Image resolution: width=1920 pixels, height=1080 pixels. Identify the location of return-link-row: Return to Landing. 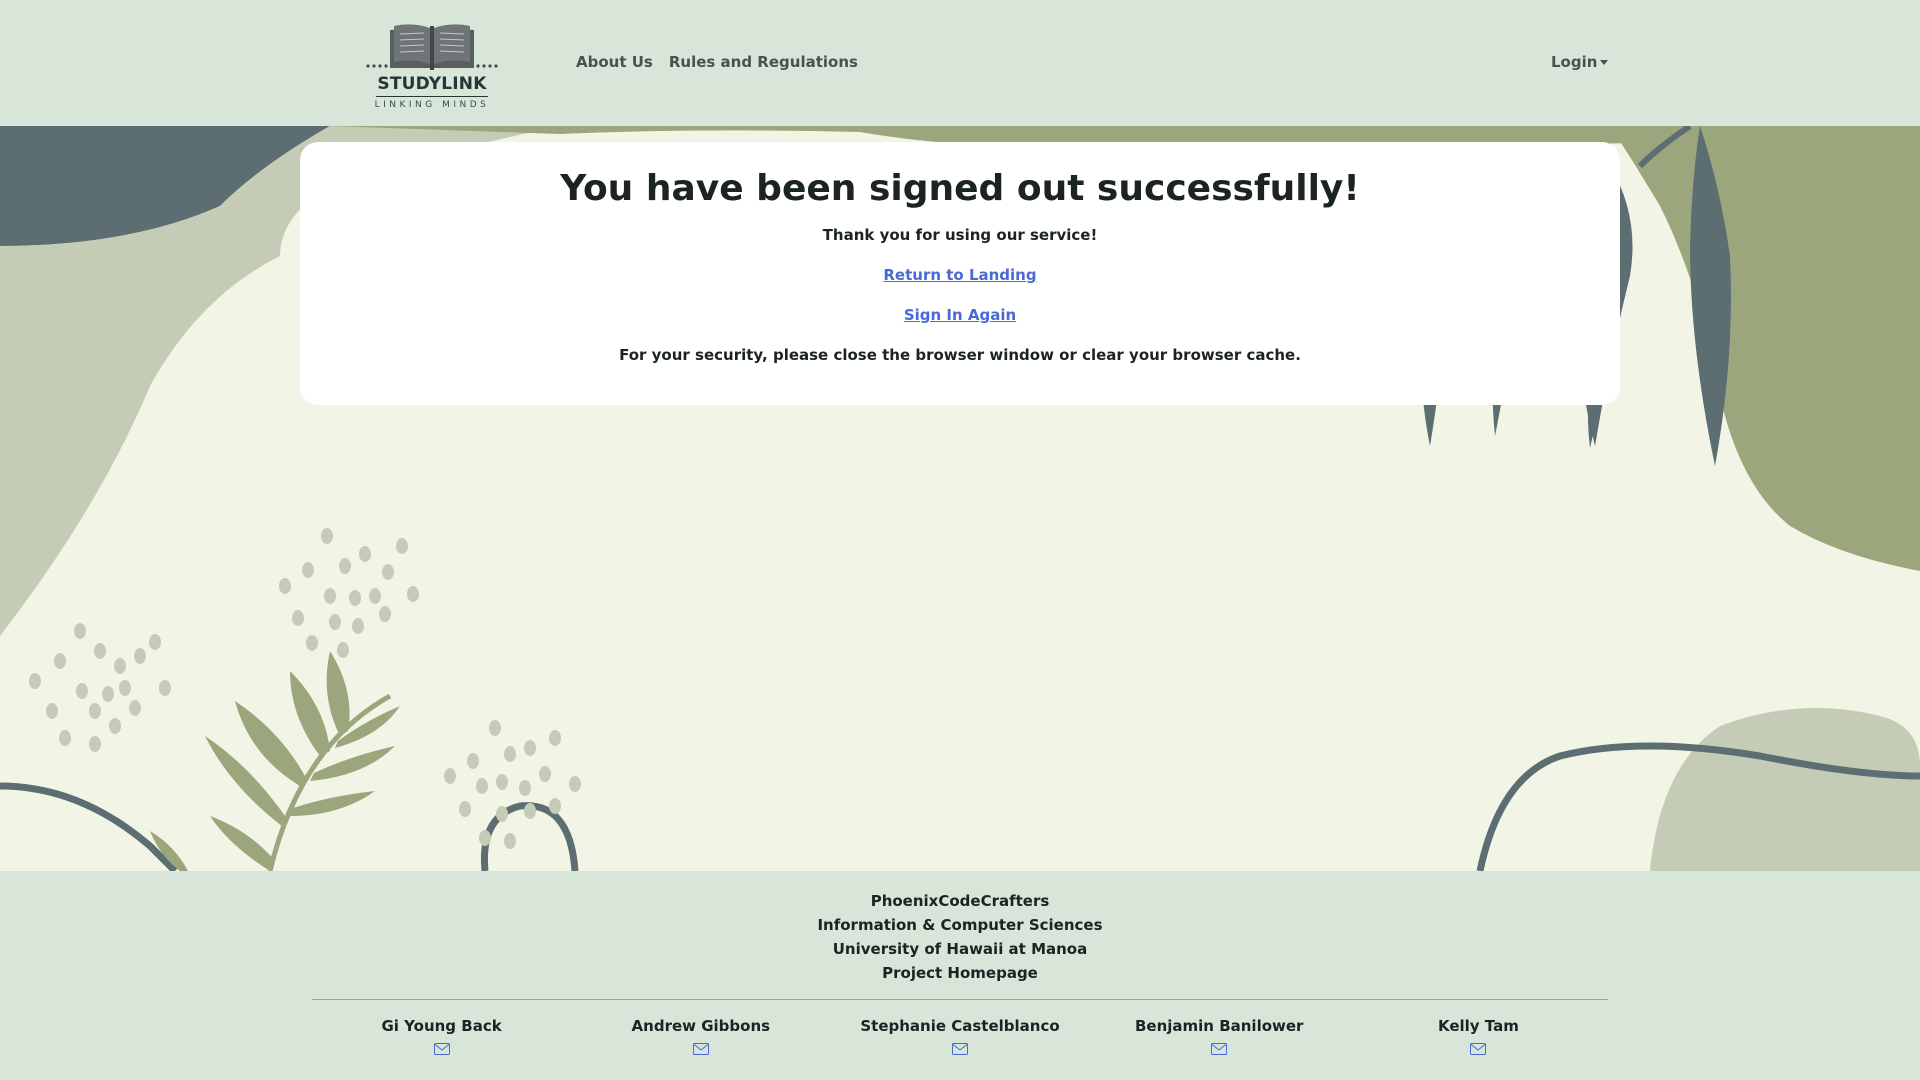
(960, 275).